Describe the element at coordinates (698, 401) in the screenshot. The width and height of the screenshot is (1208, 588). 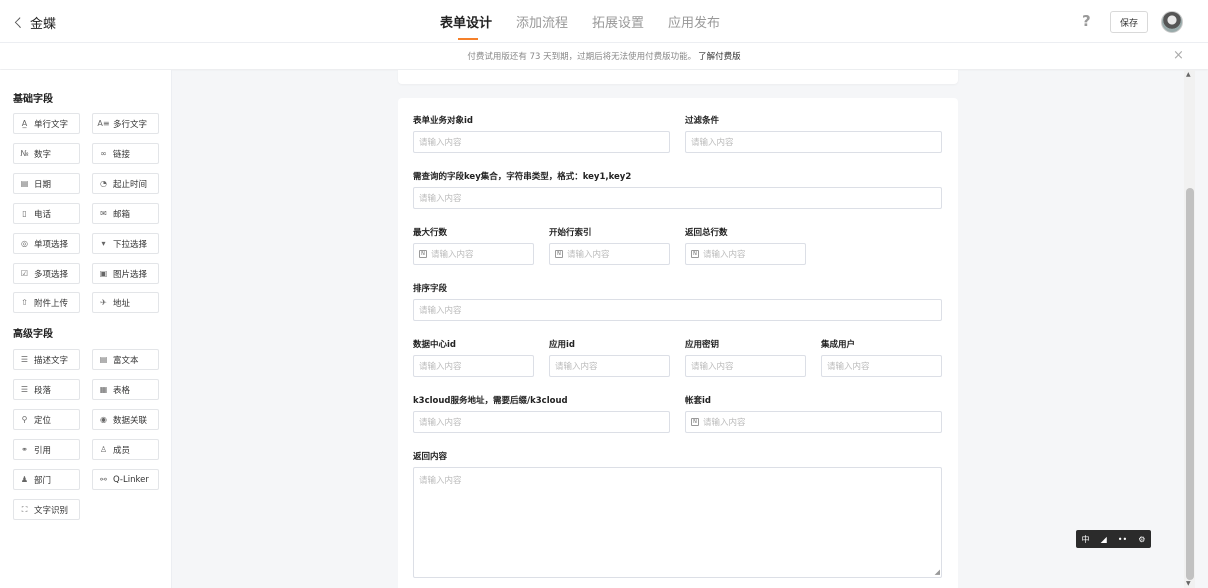
I see `label-account-id: 帐套id` at that location.